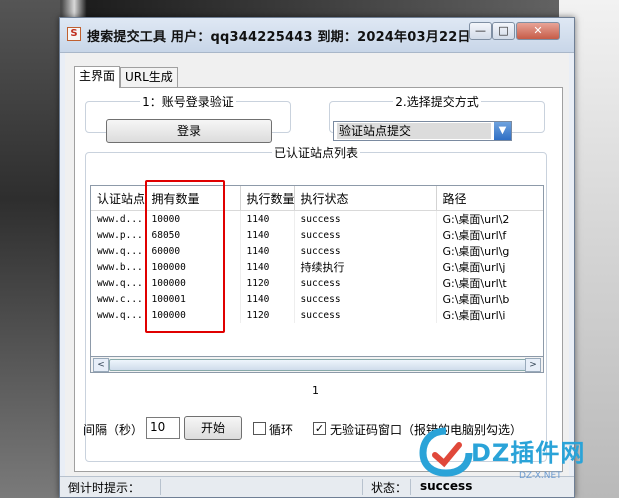  I want to click on table-cell: 持续执行, so click(365, 267).